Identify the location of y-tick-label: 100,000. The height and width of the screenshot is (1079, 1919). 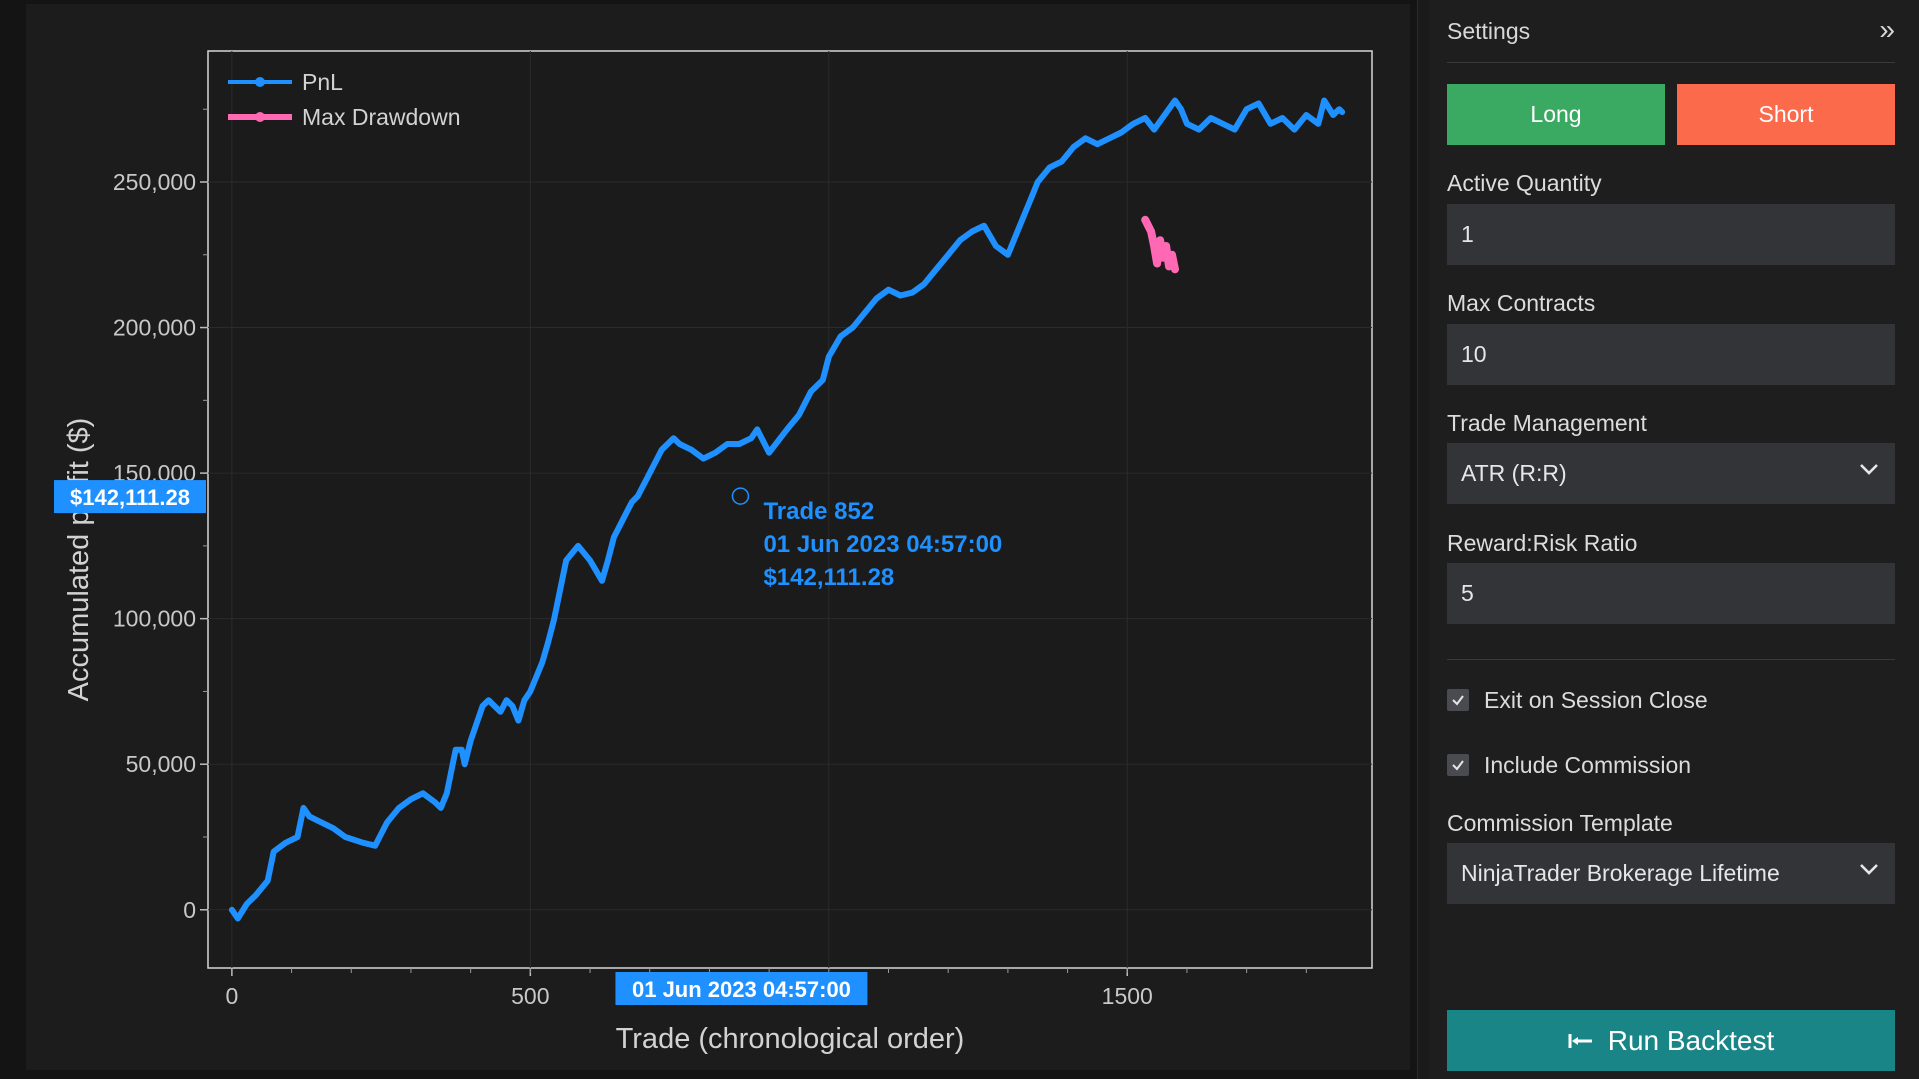
(154, 619).